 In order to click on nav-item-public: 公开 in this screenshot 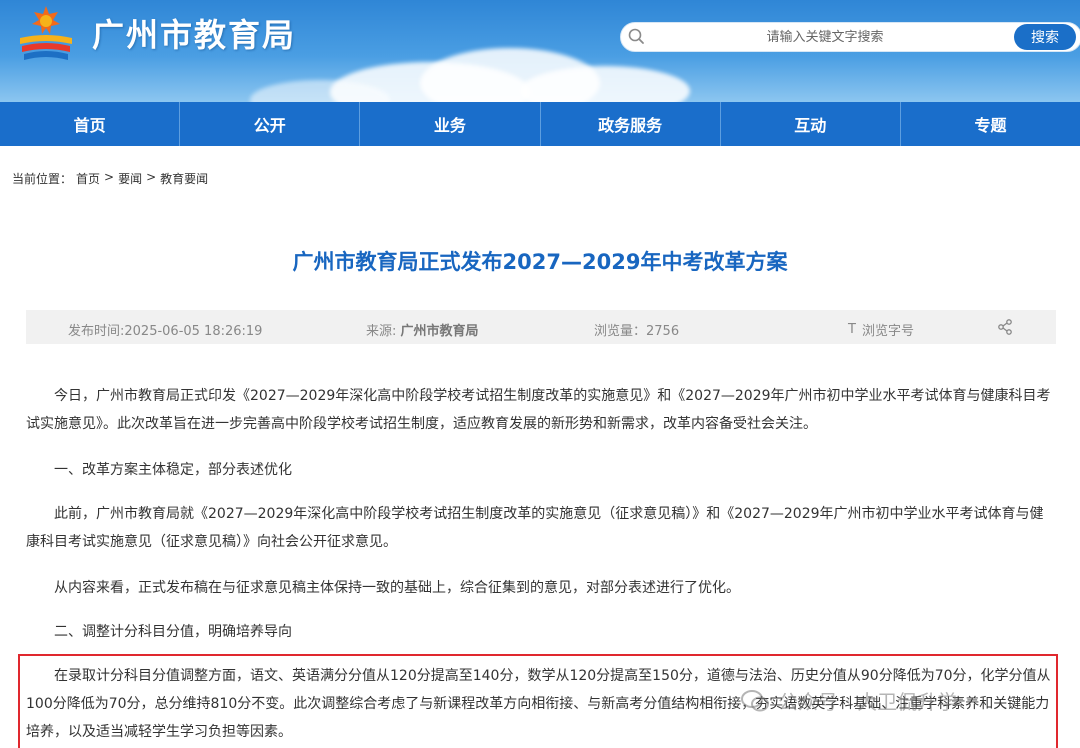, I will do `click(270, 124)`.